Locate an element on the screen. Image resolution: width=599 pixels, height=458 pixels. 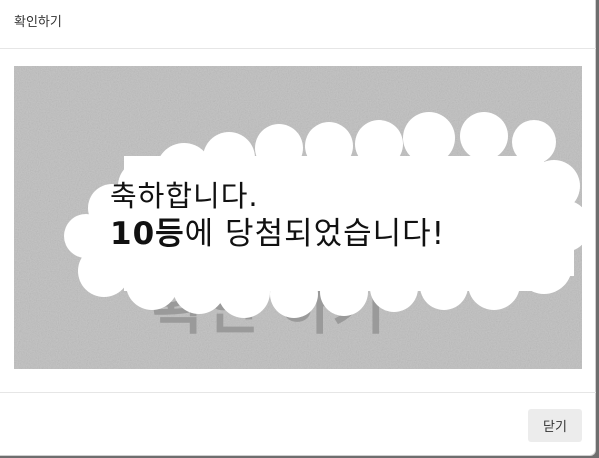
result-message-line2: 10등에 당첨되었습니다! is located at coordinates (277, 234).